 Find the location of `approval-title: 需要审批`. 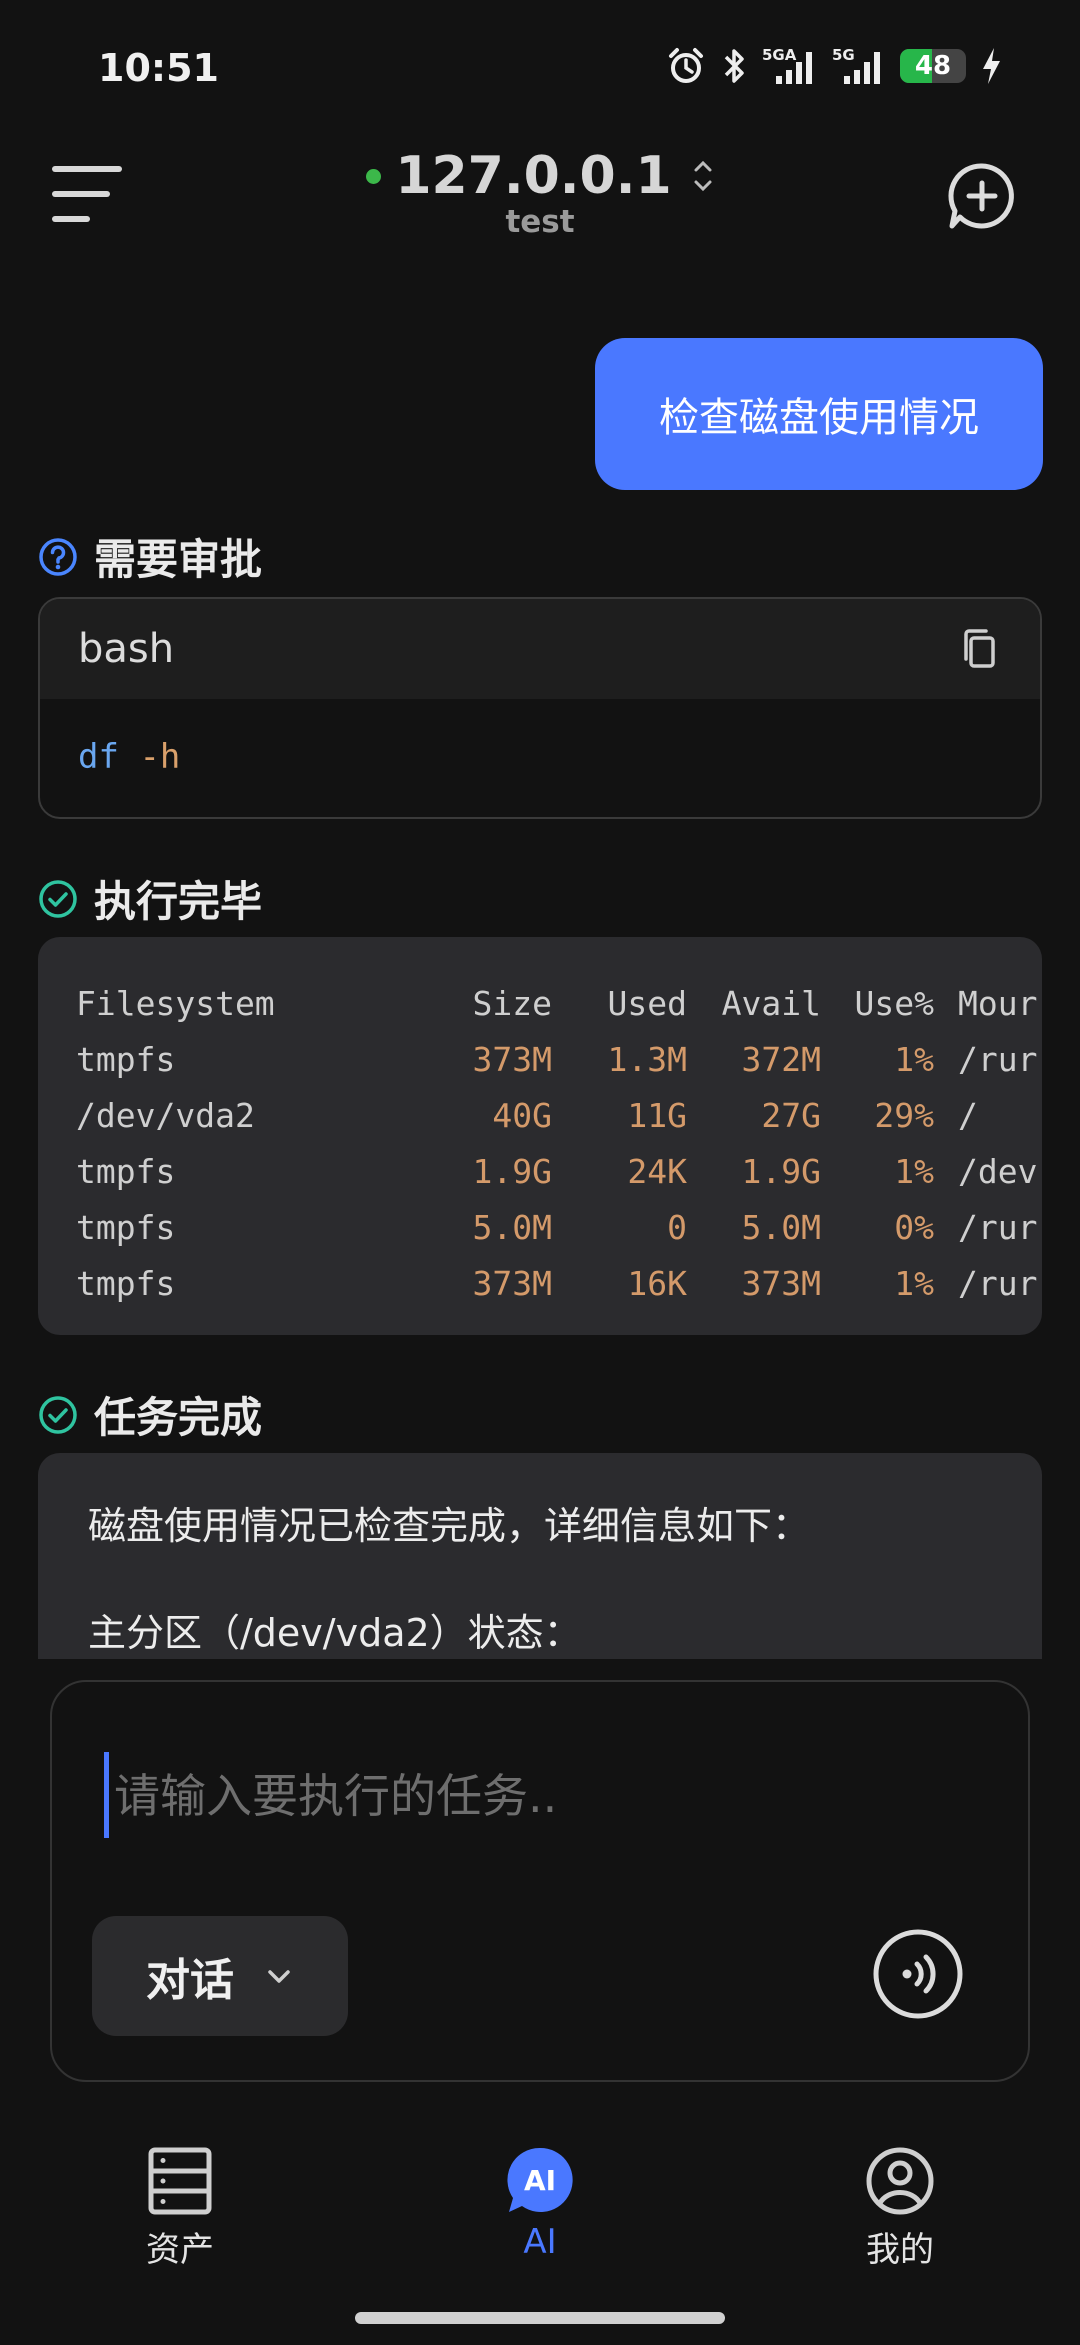

approval-title: 需要审批 is located at coordinates (178, 559).